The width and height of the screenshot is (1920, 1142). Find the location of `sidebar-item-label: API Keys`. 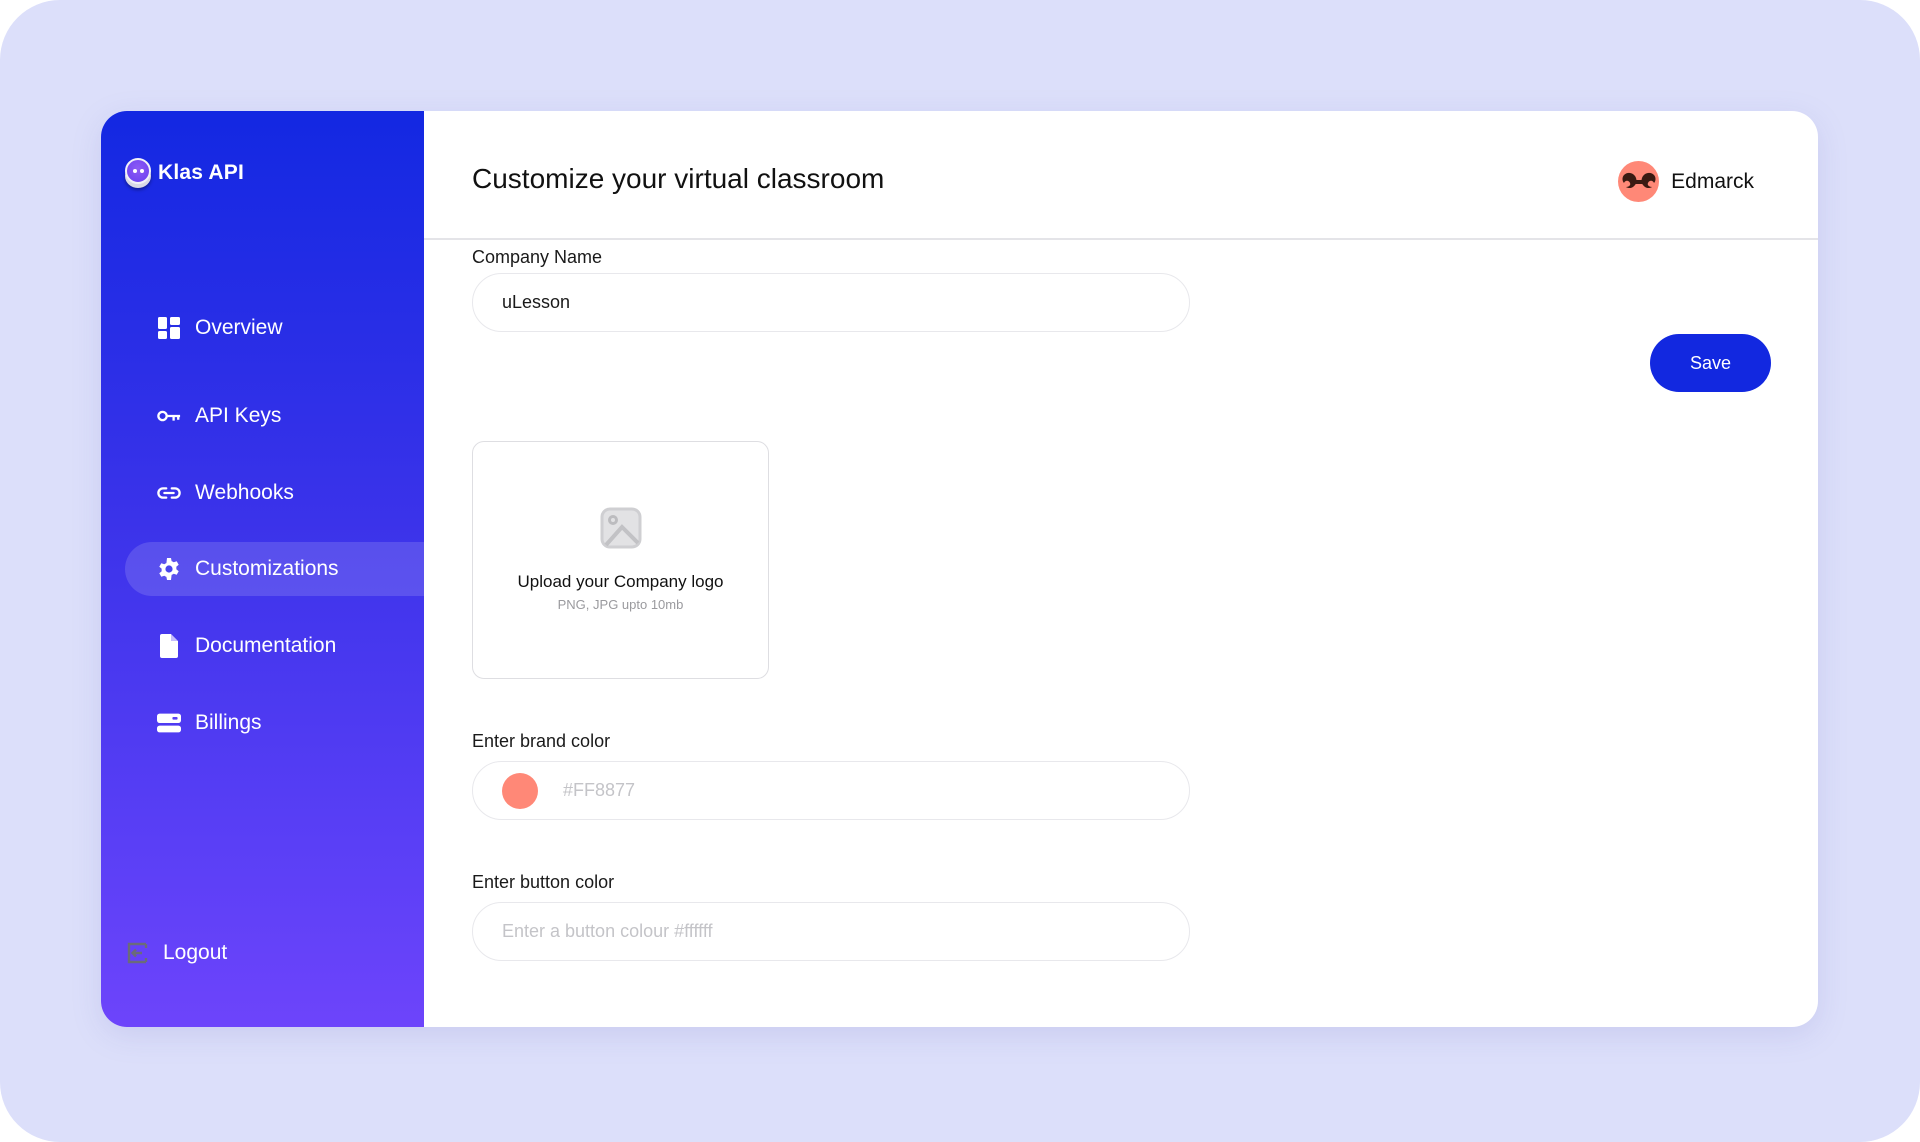

sidebar-item-label: API Keys is located at coordinates (238, 415).